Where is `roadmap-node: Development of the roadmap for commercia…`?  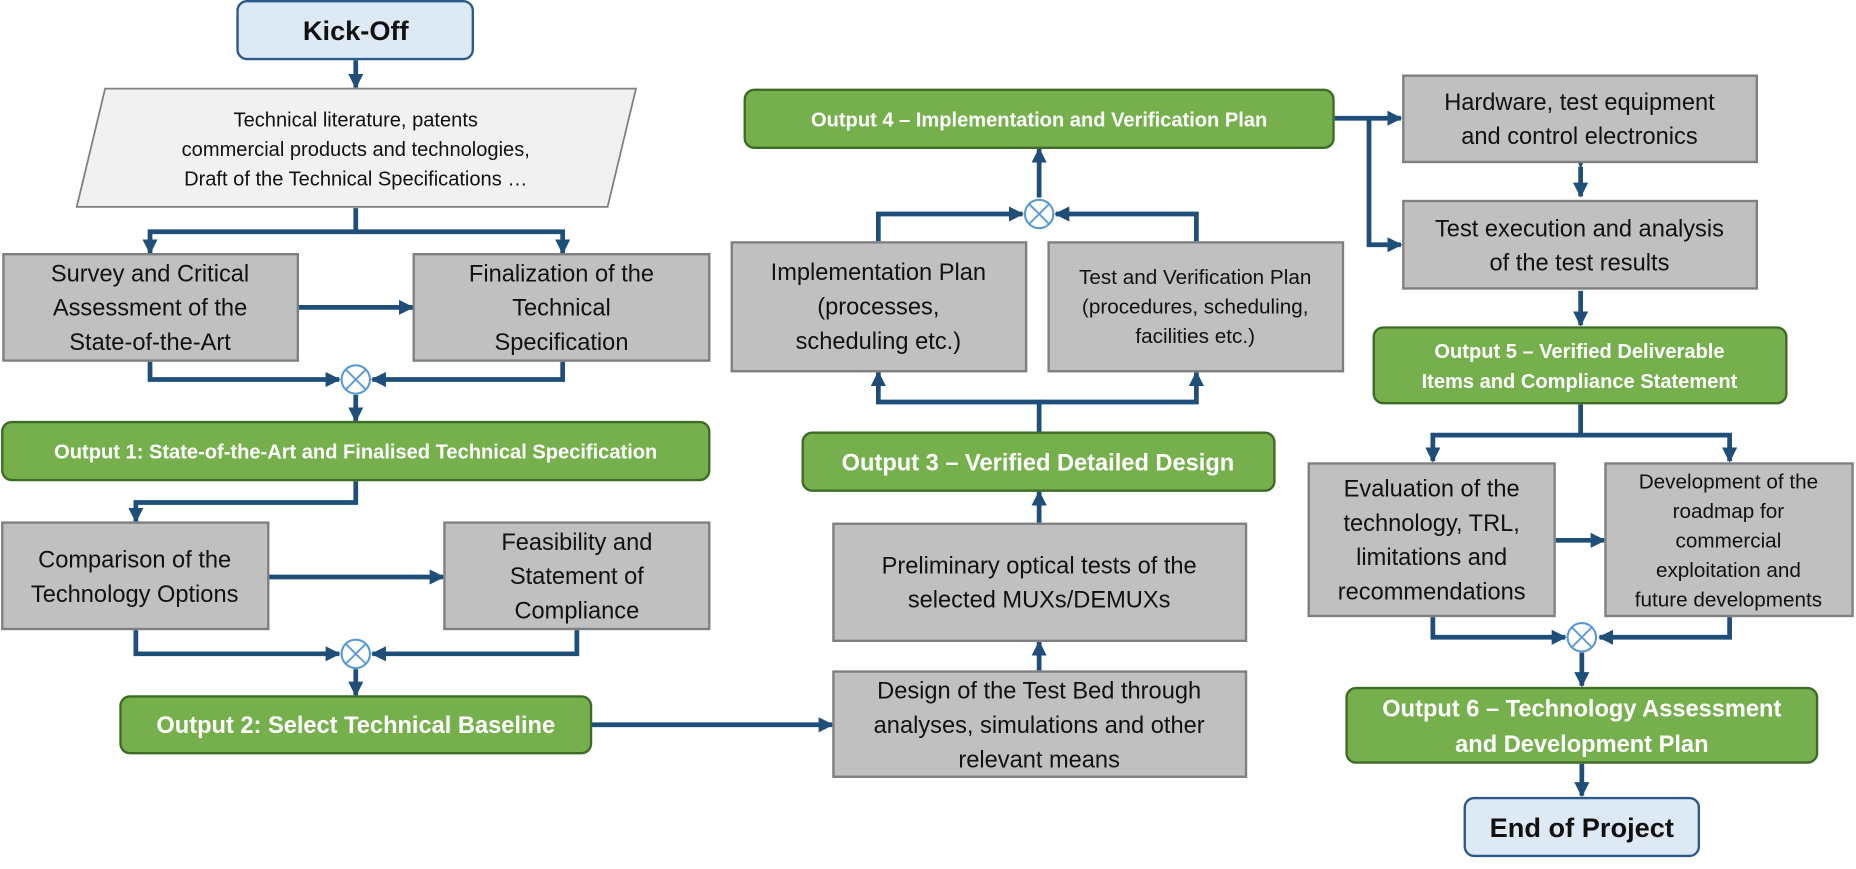
roadmap-node: Development of the roadmap for commercia… is located at coordinates (1729, 540).